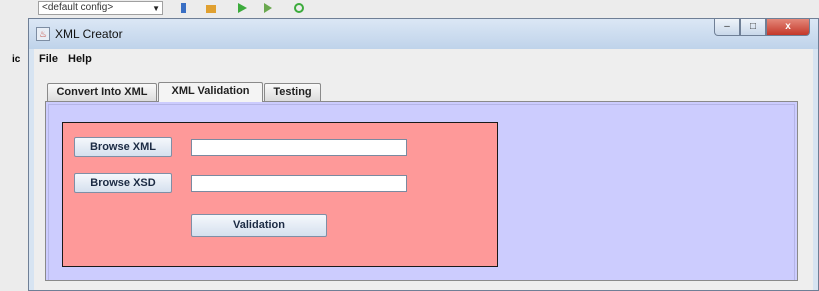 Image resolution: width=819 pixels, height=291 pixels. I want to click on window-title: XML Creator, so click(89, 34).